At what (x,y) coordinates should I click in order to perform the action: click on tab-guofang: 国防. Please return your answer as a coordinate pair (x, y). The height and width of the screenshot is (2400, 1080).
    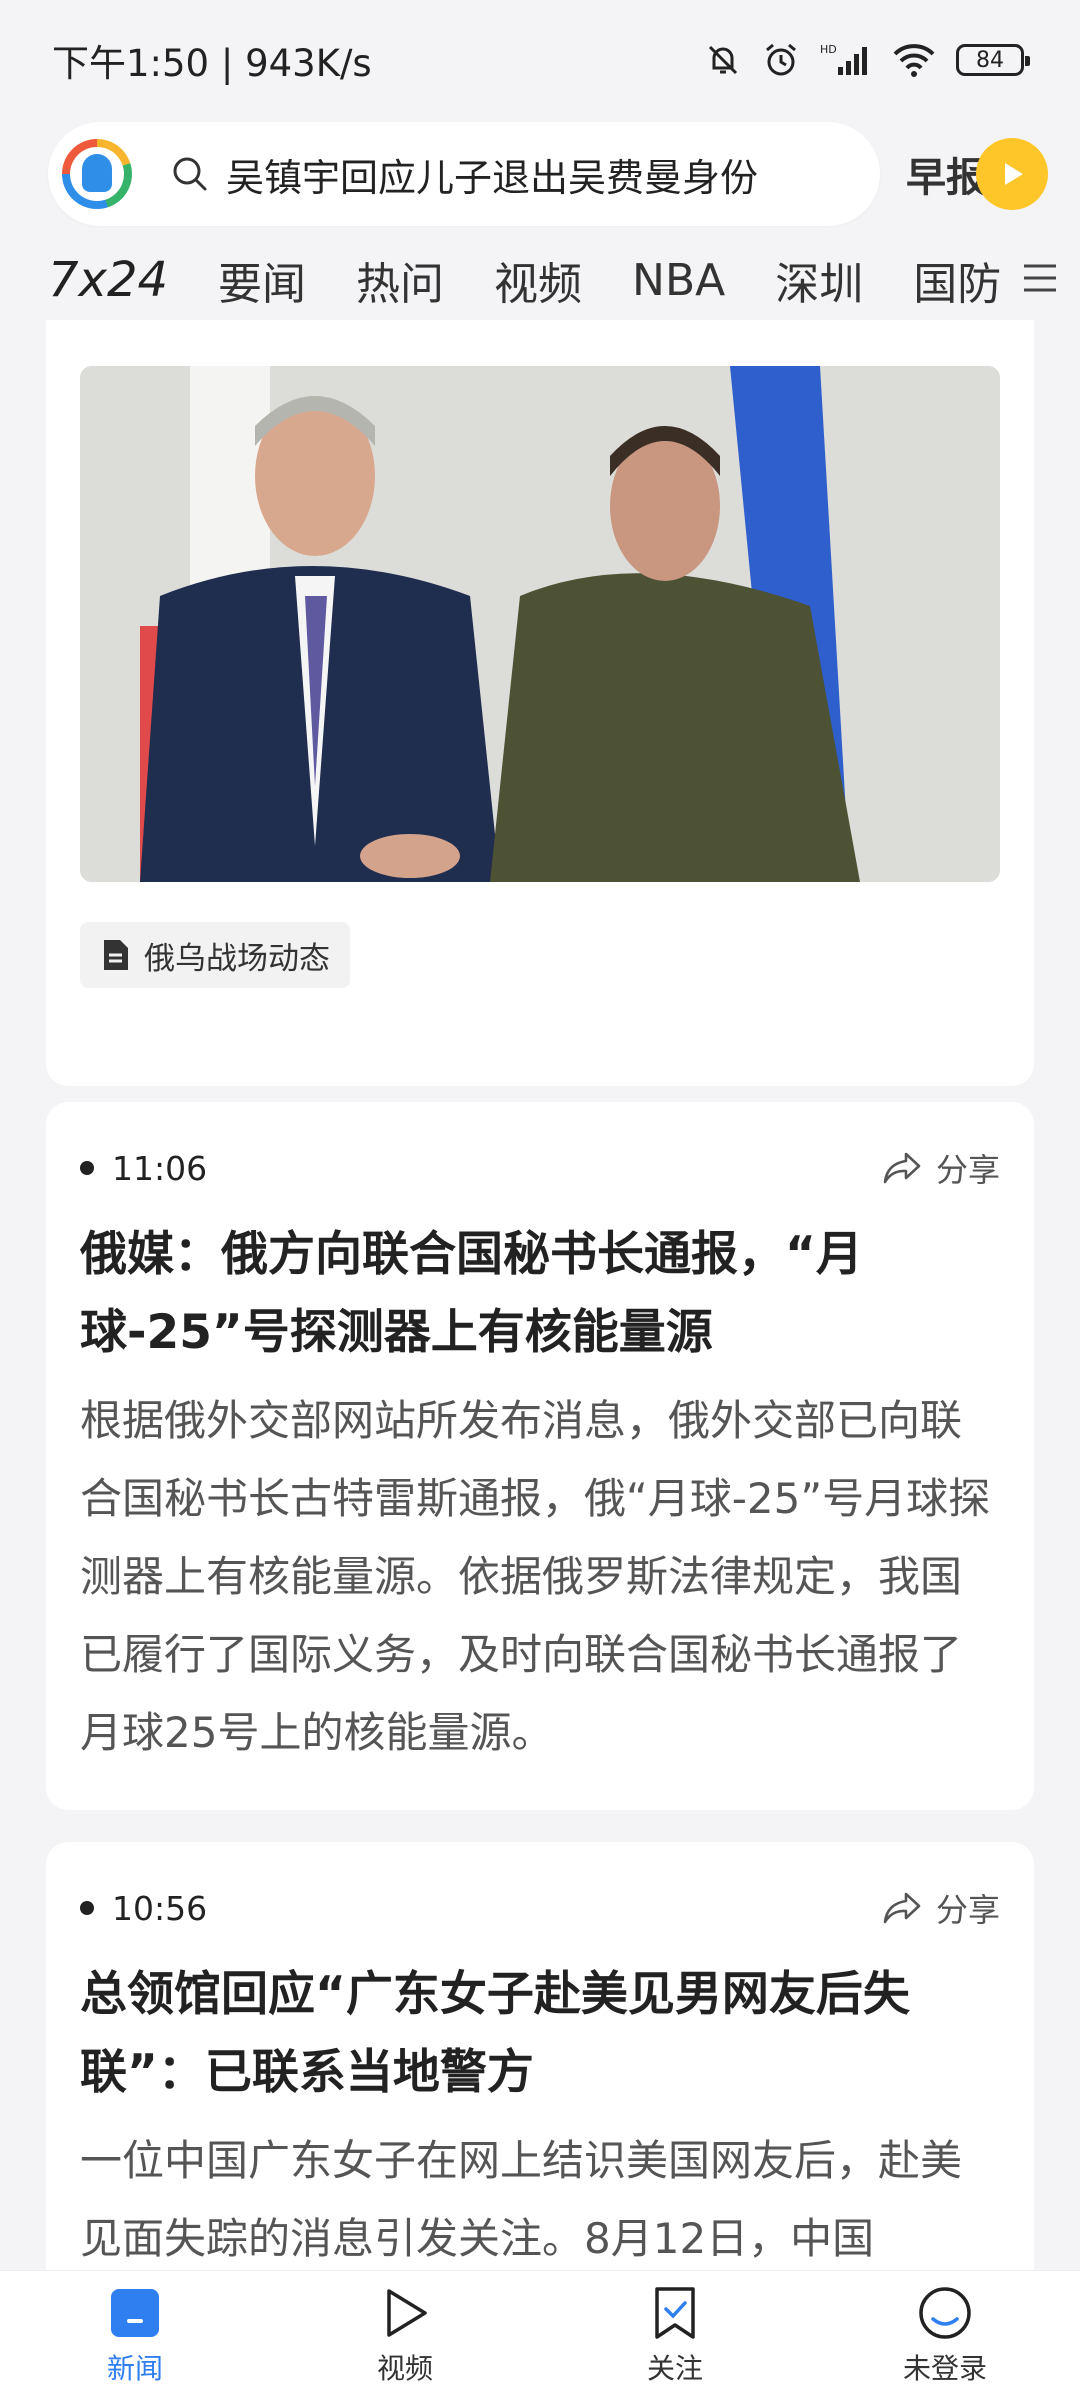
    Looking at the image, I should click on (957, 280).